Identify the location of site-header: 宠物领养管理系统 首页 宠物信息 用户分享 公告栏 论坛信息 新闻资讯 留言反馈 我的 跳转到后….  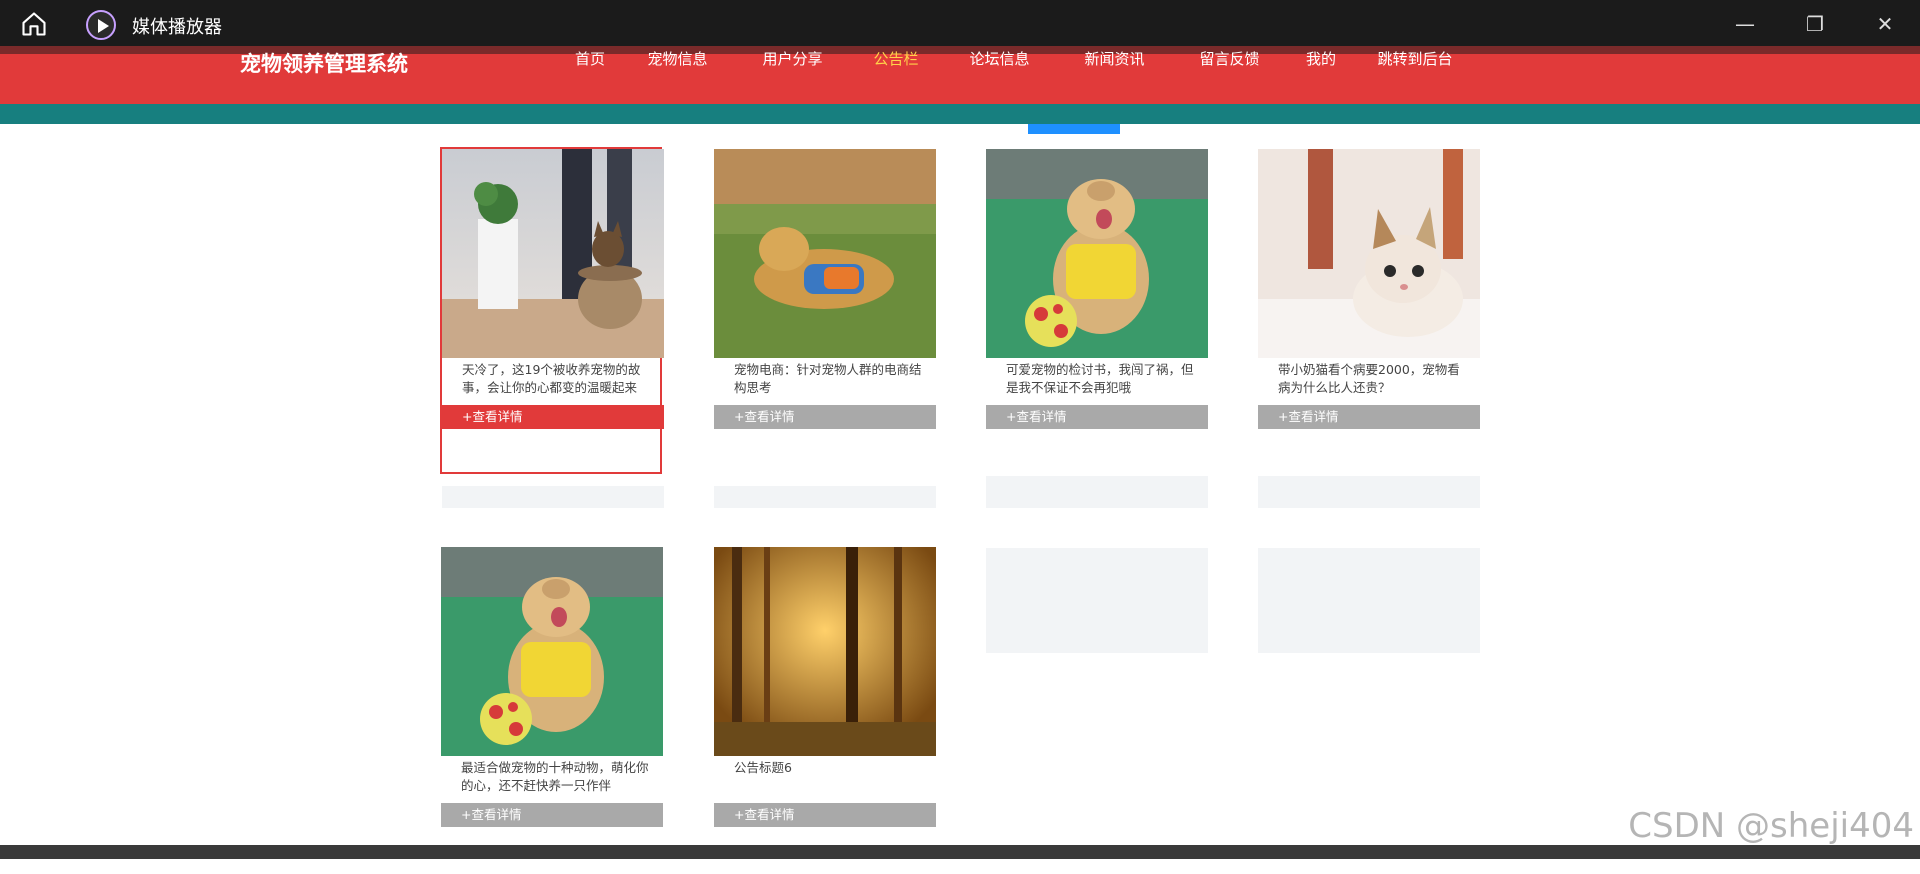
(960, 75).